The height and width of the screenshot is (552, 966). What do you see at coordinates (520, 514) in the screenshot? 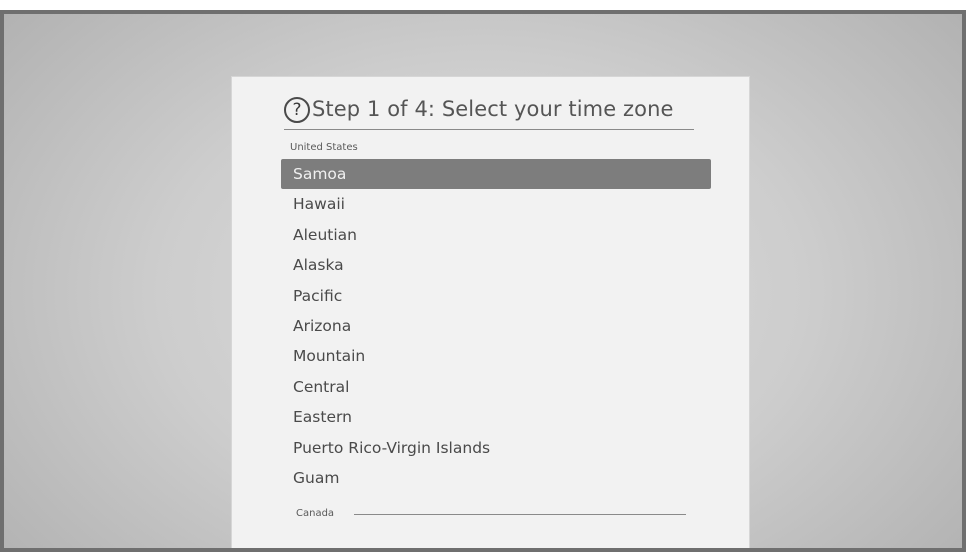
I see `divider-line` at bounding box center [520, 514].